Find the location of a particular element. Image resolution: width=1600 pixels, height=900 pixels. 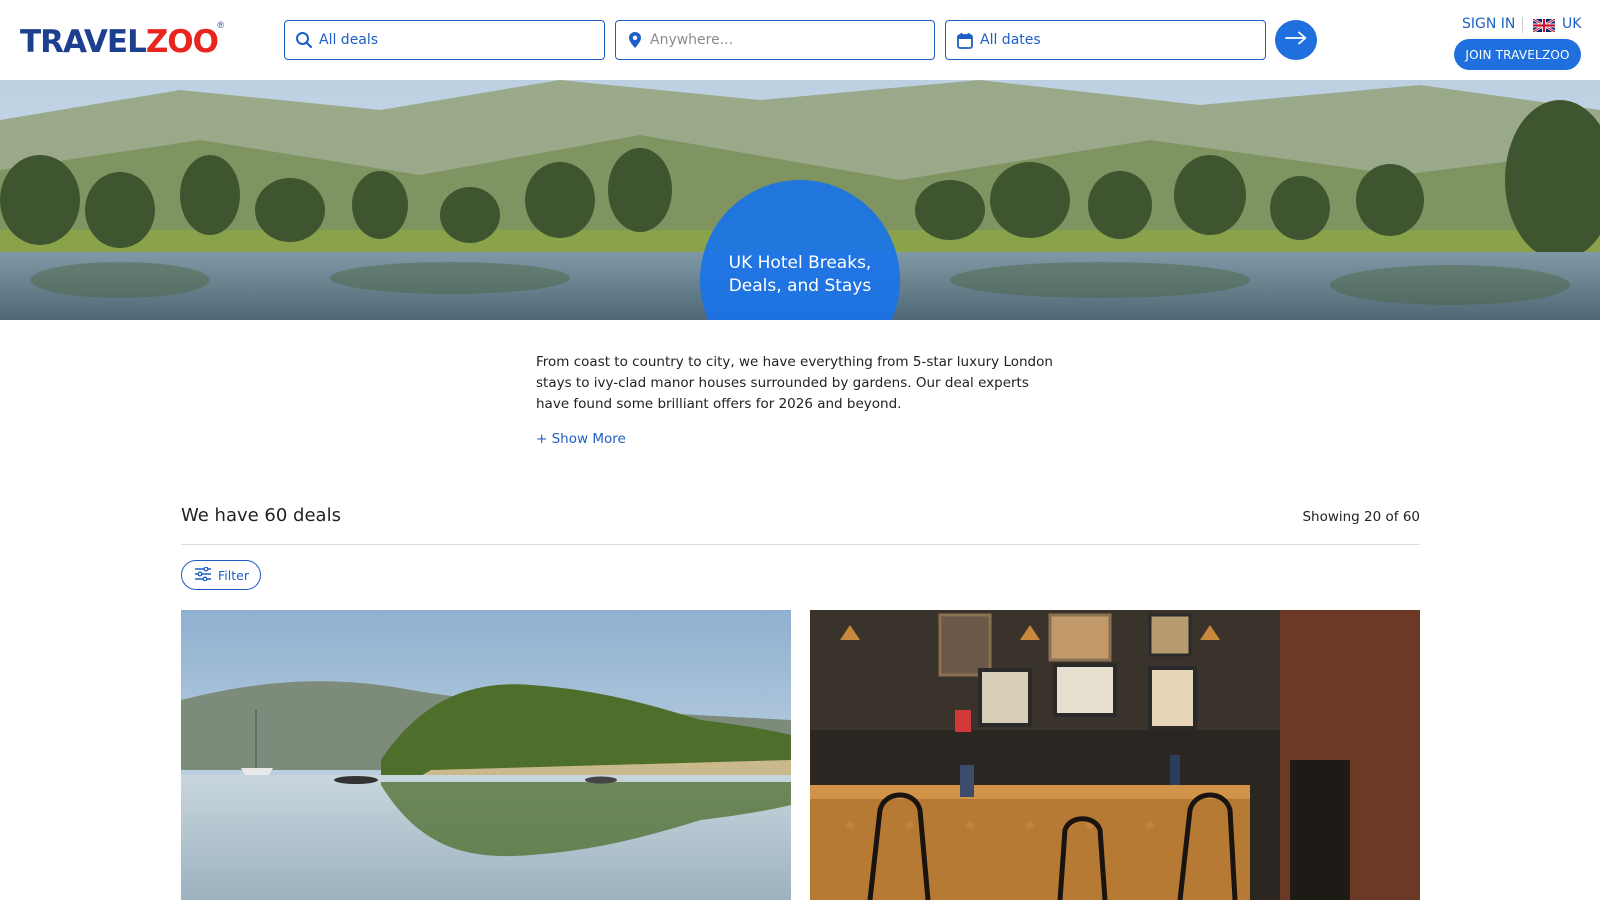

join-travelzoo-button: JOIN TRAVELZOO is located at coordinates (1517, 54).